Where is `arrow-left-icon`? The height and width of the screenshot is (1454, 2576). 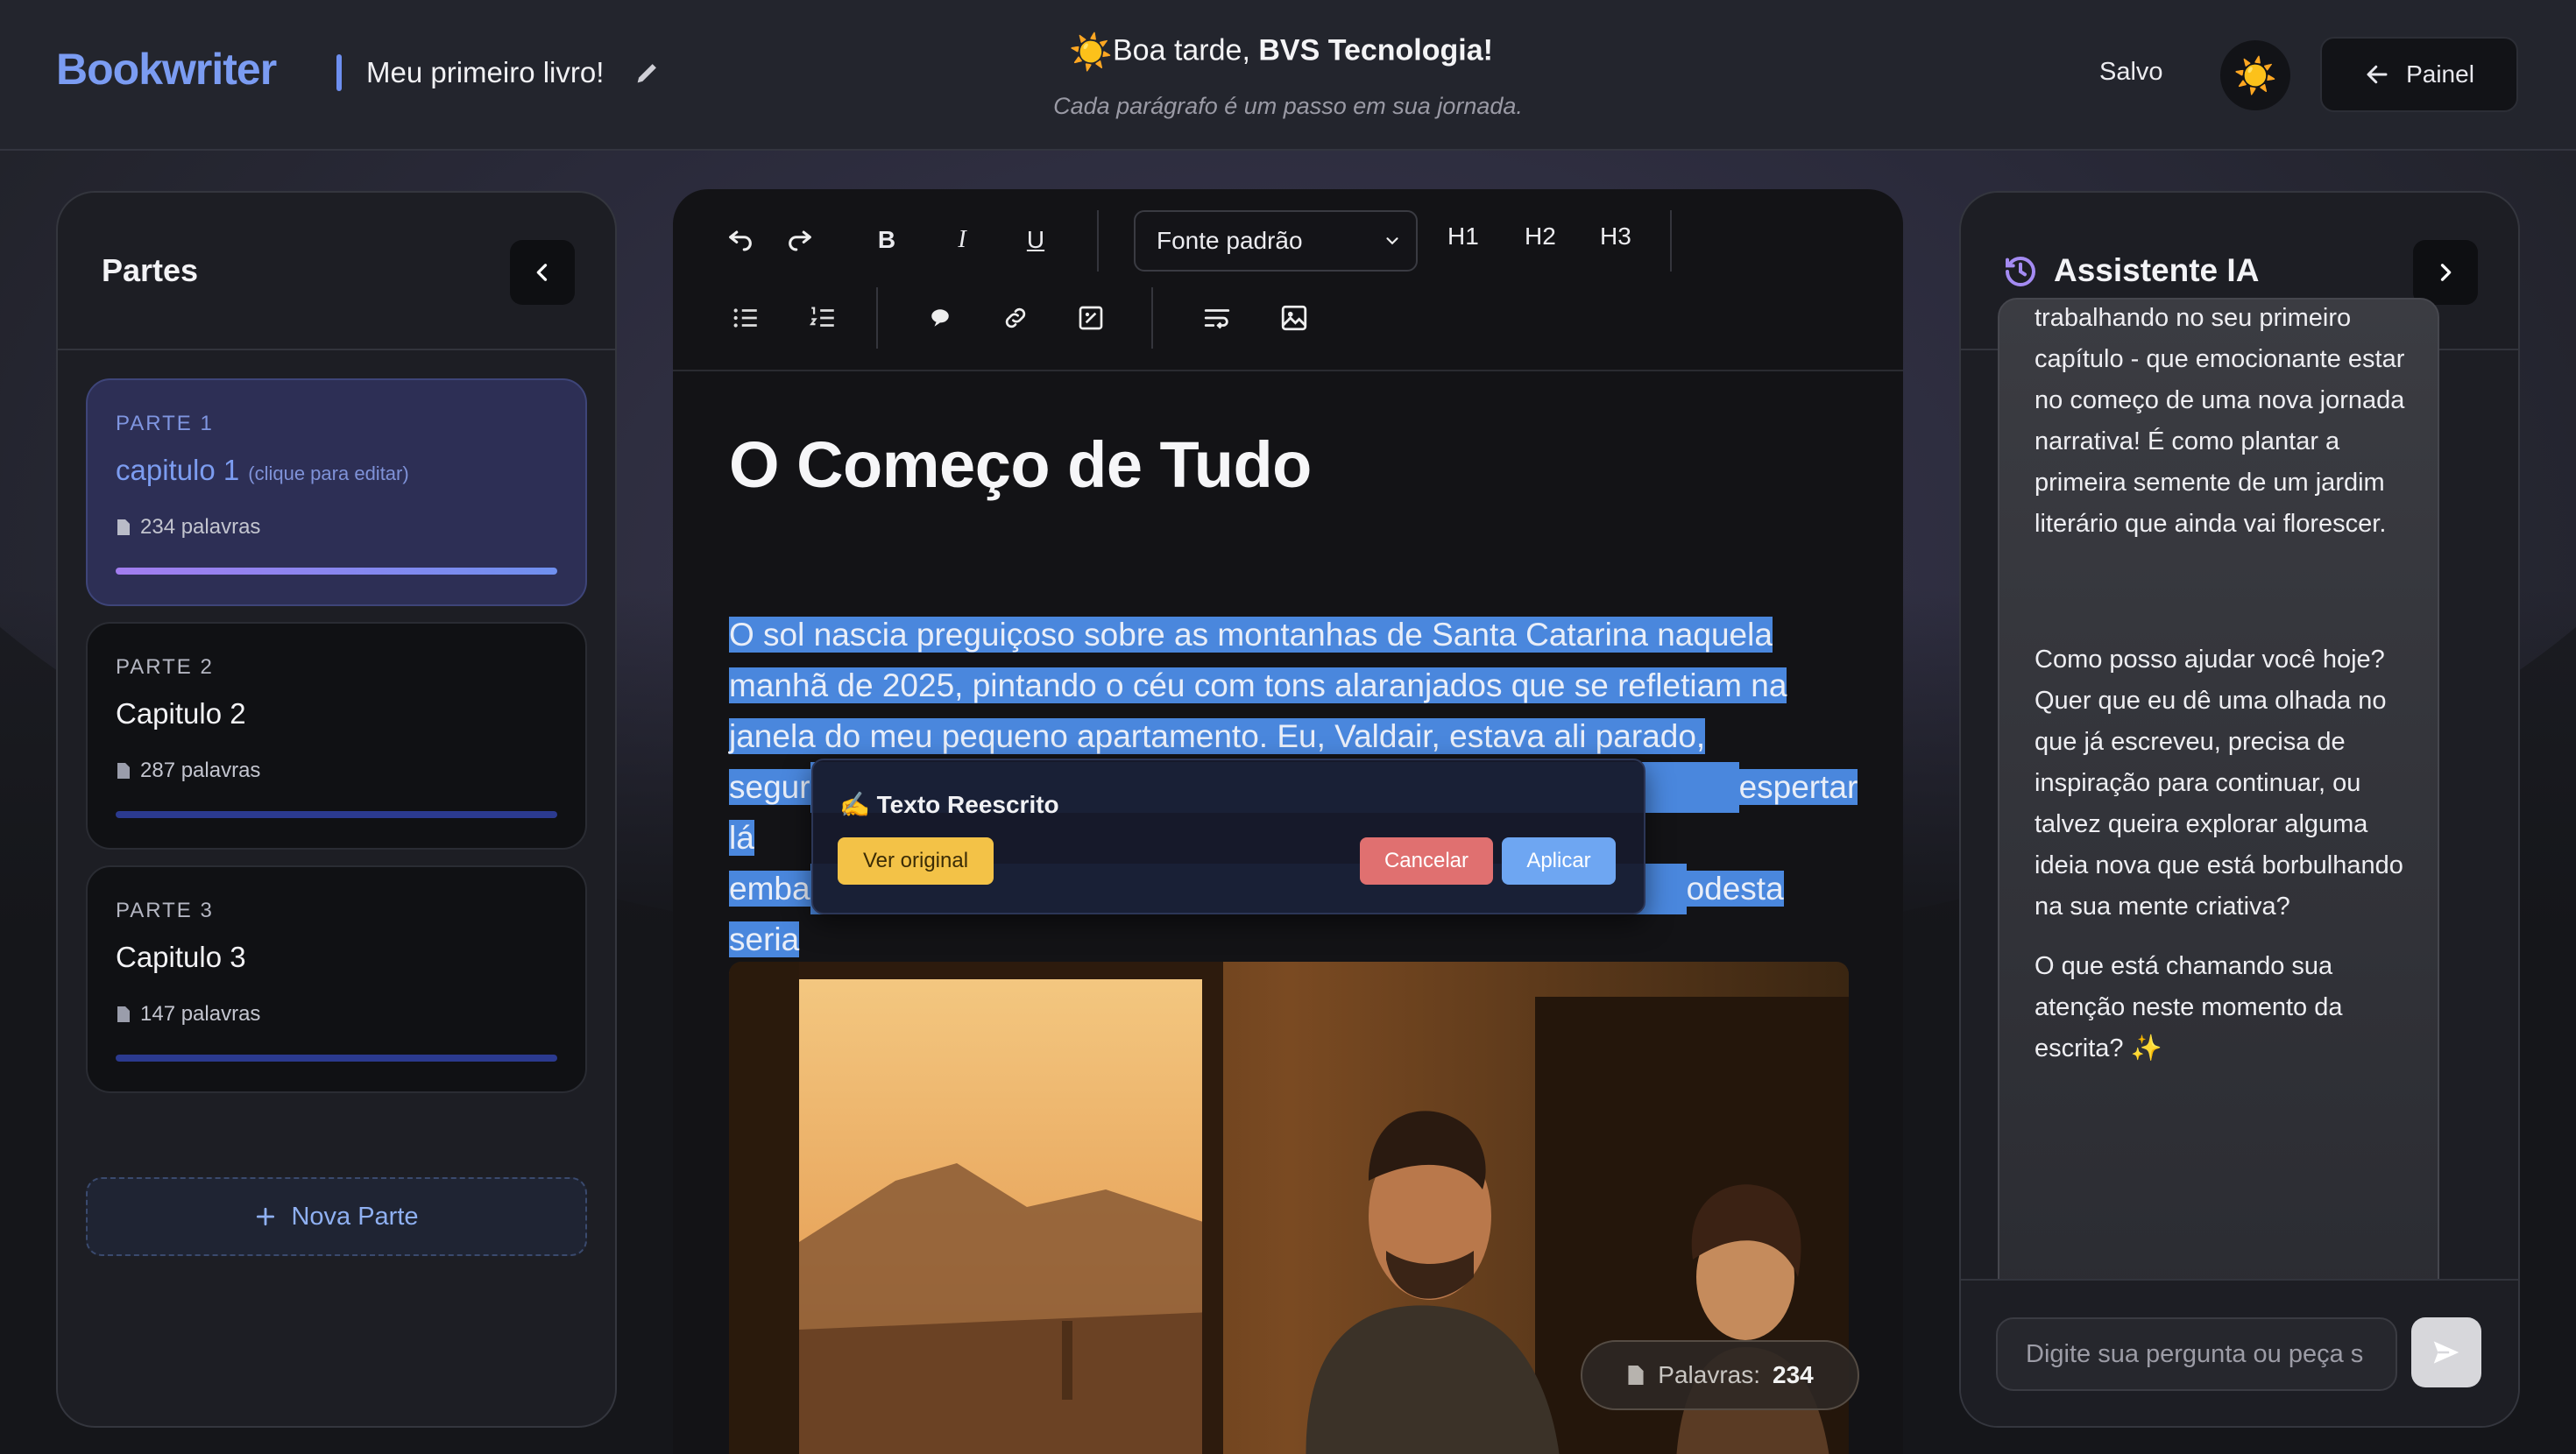 arrow-left-icon is located at coordinates (2377, 74).